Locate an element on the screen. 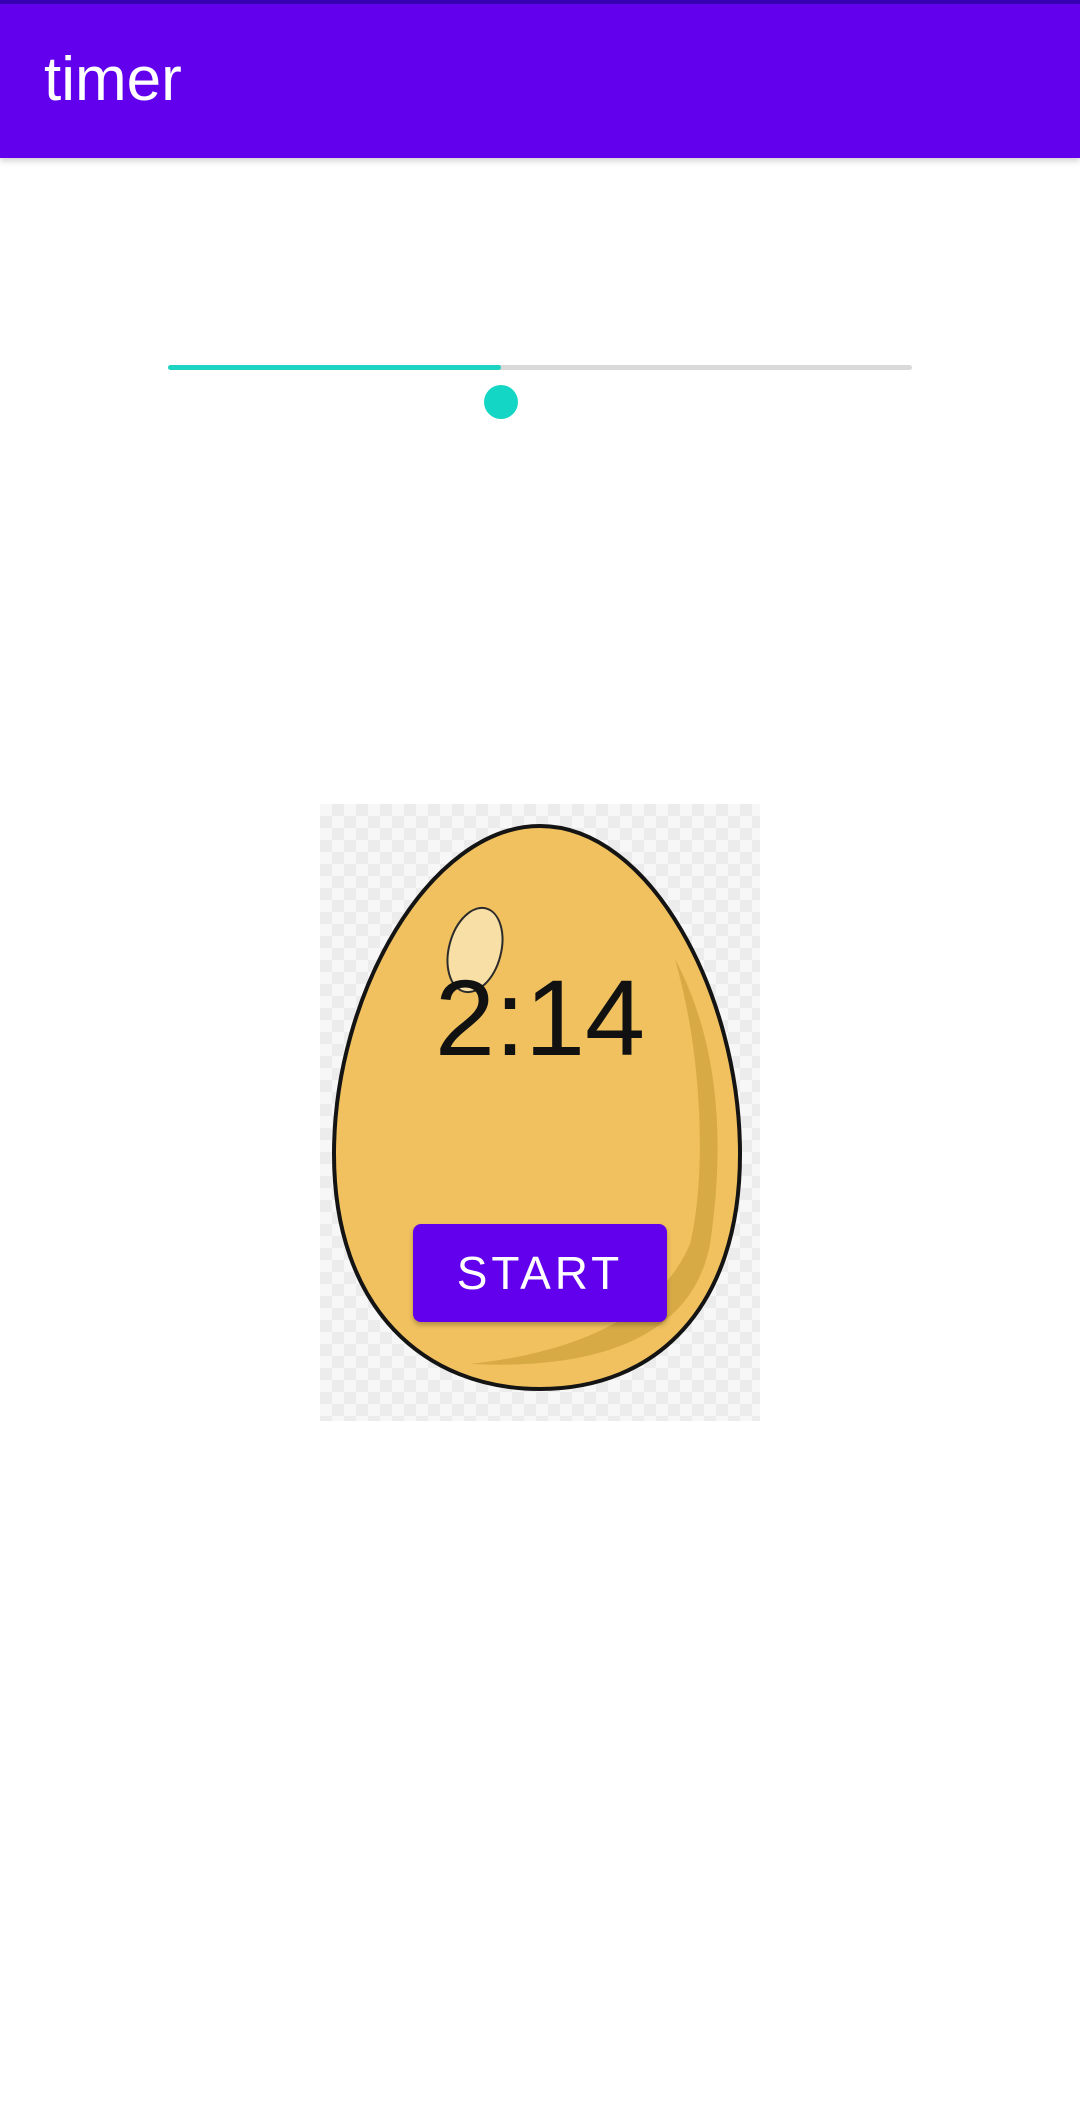 The height and width of the screenshot is (2126, 1080). egg-image is located at coordinates (540, 1112).